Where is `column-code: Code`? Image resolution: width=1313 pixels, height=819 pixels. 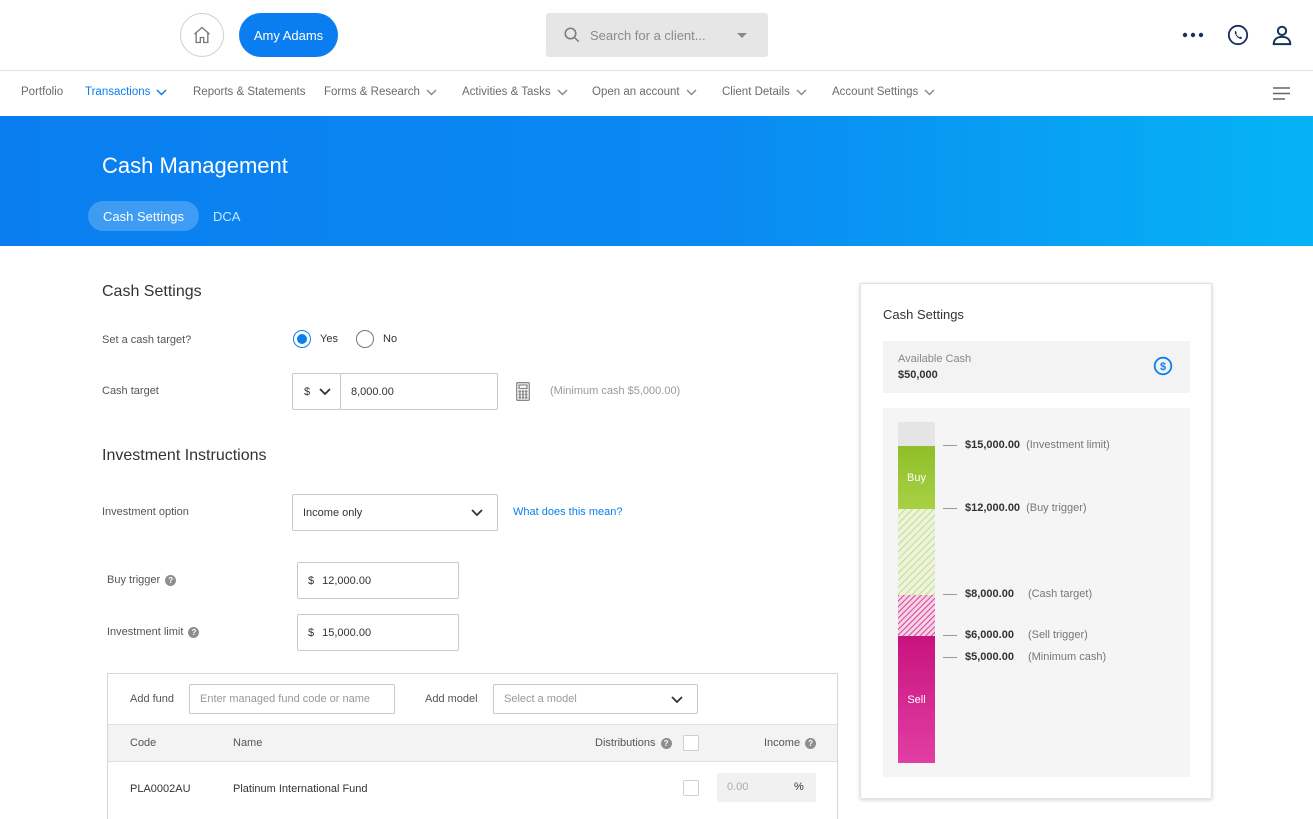 column-code: Code is located at coordinates (143, 743).